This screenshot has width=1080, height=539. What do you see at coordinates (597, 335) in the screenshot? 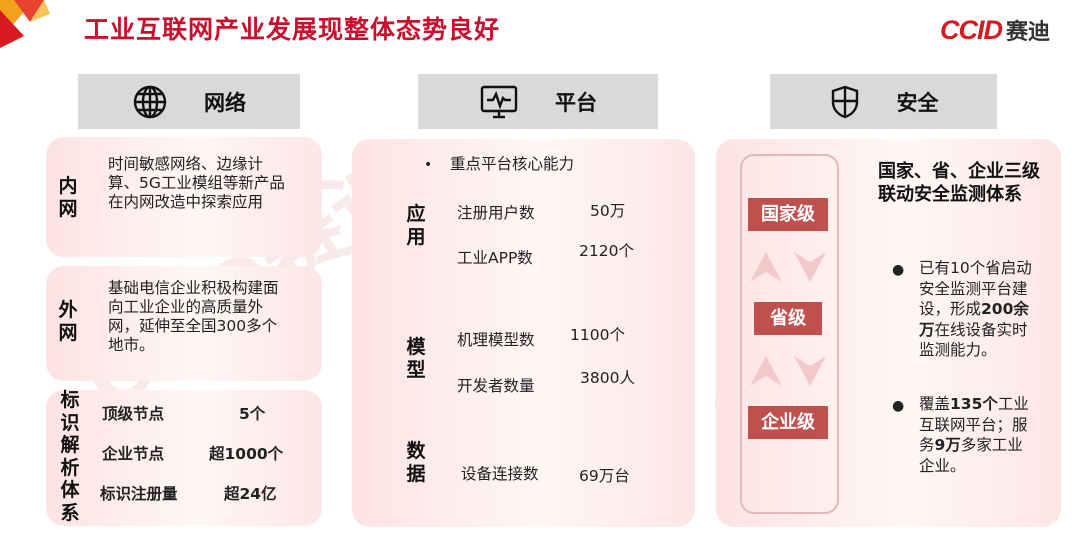
I see `platform-row-value: 1100个` at bounding box center [597, 335].